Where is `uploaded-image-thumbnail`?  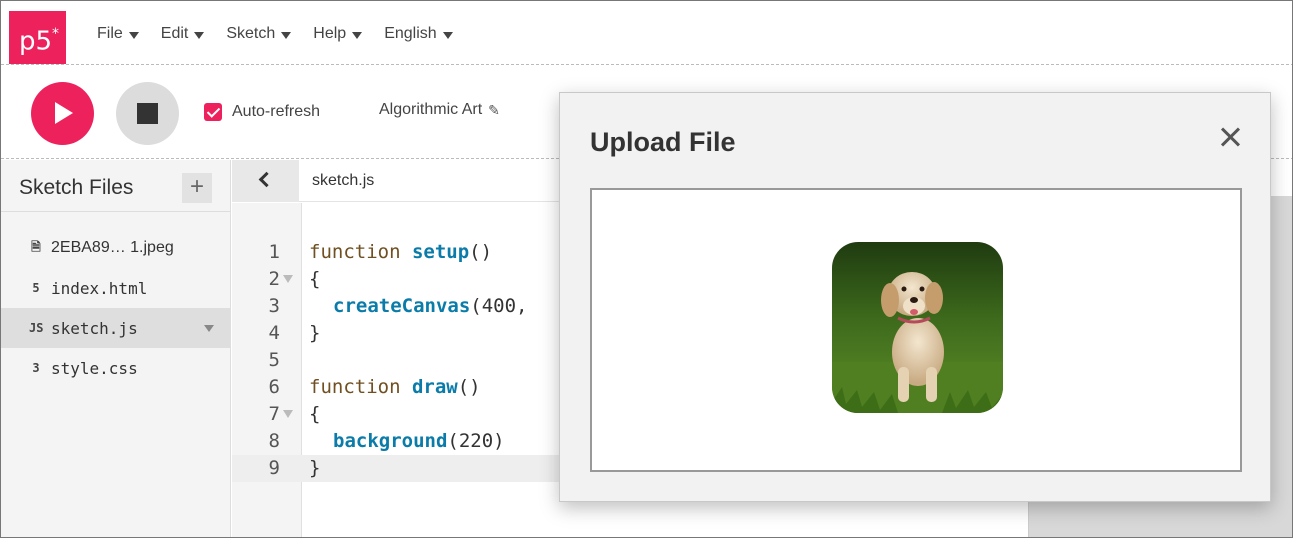
uploaded-image-thumbnail is located at coordinates (917, 327).